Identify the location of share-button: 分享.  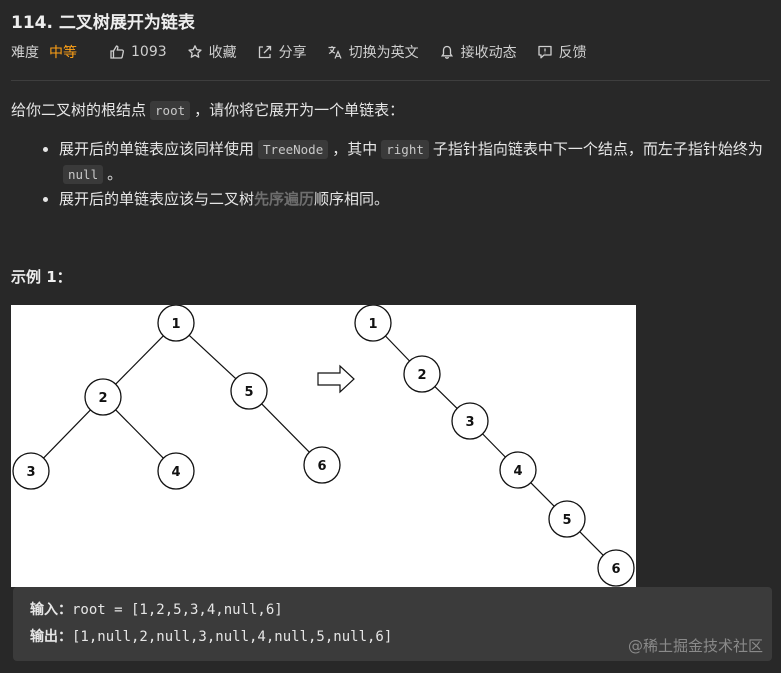
(282, 52).